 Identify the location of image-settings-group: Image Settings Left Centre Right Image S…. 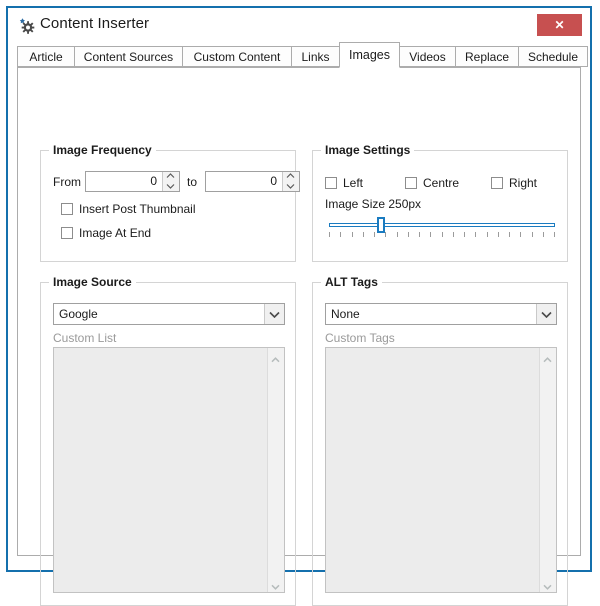
(440, 202).